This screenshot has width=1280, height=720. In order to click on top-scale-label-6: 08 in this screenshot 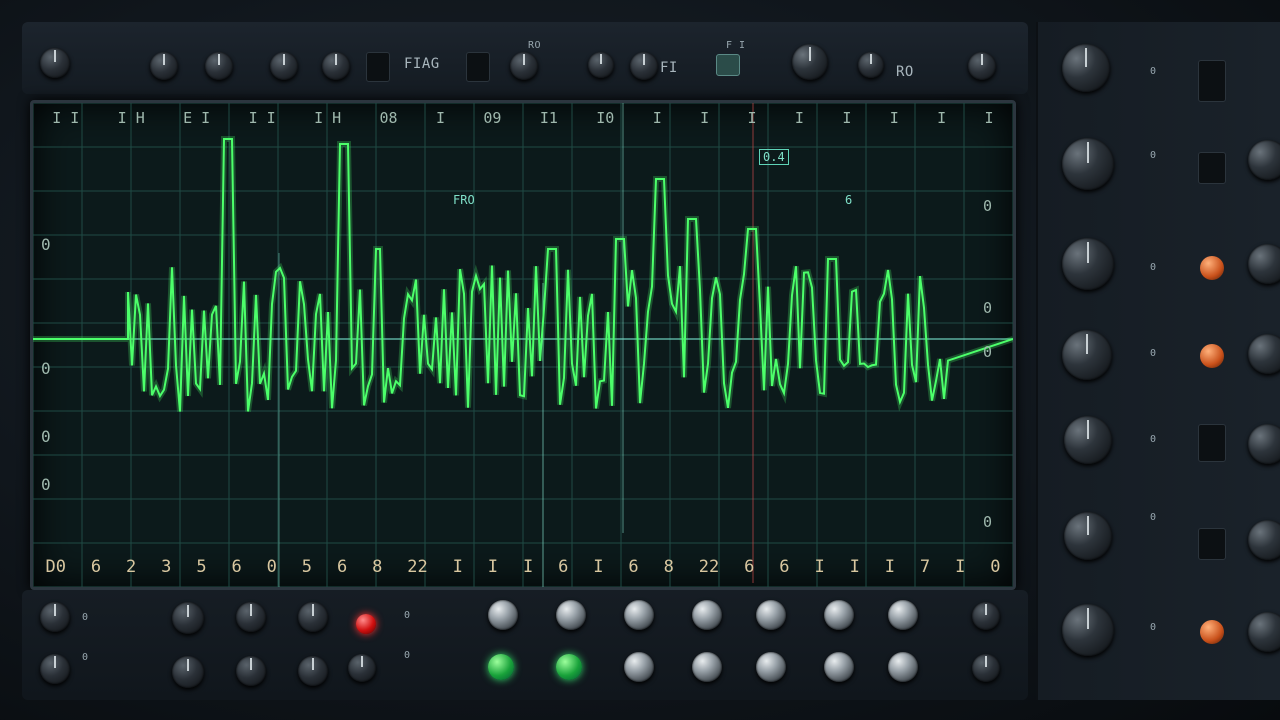, I will do `click(388, 118)`.